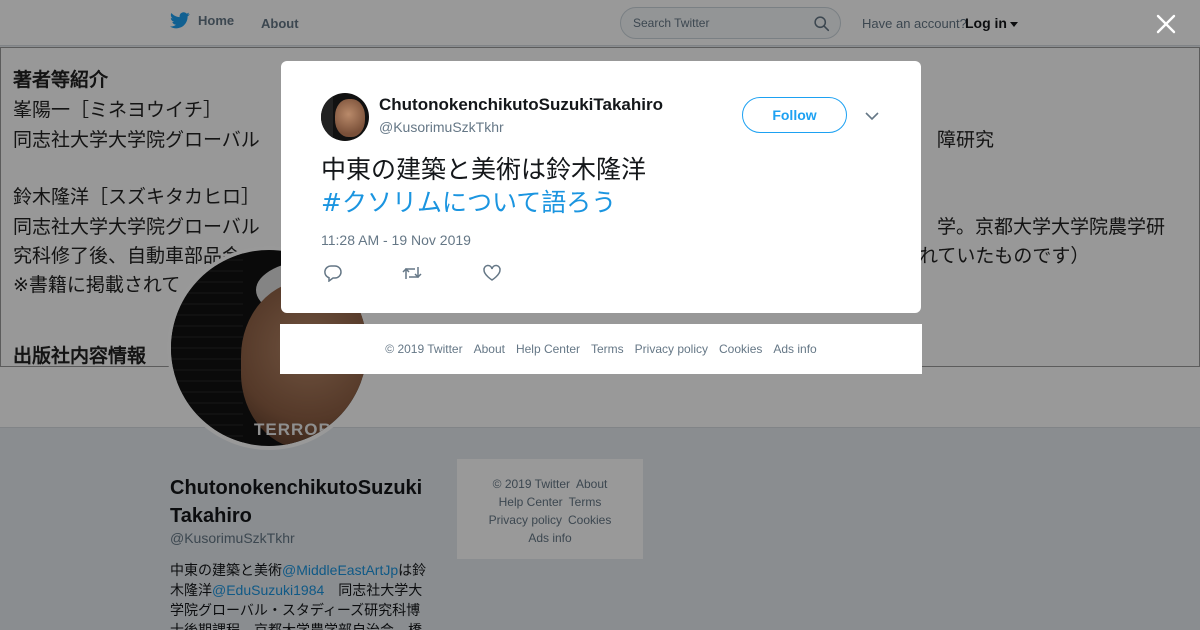 The width and height of the screenshot is (1200, 630). What do you see at coordinates (794, 349) in the screenshot?
I see `footer-ads-link: Ads info` at bounding box center [794, 349].